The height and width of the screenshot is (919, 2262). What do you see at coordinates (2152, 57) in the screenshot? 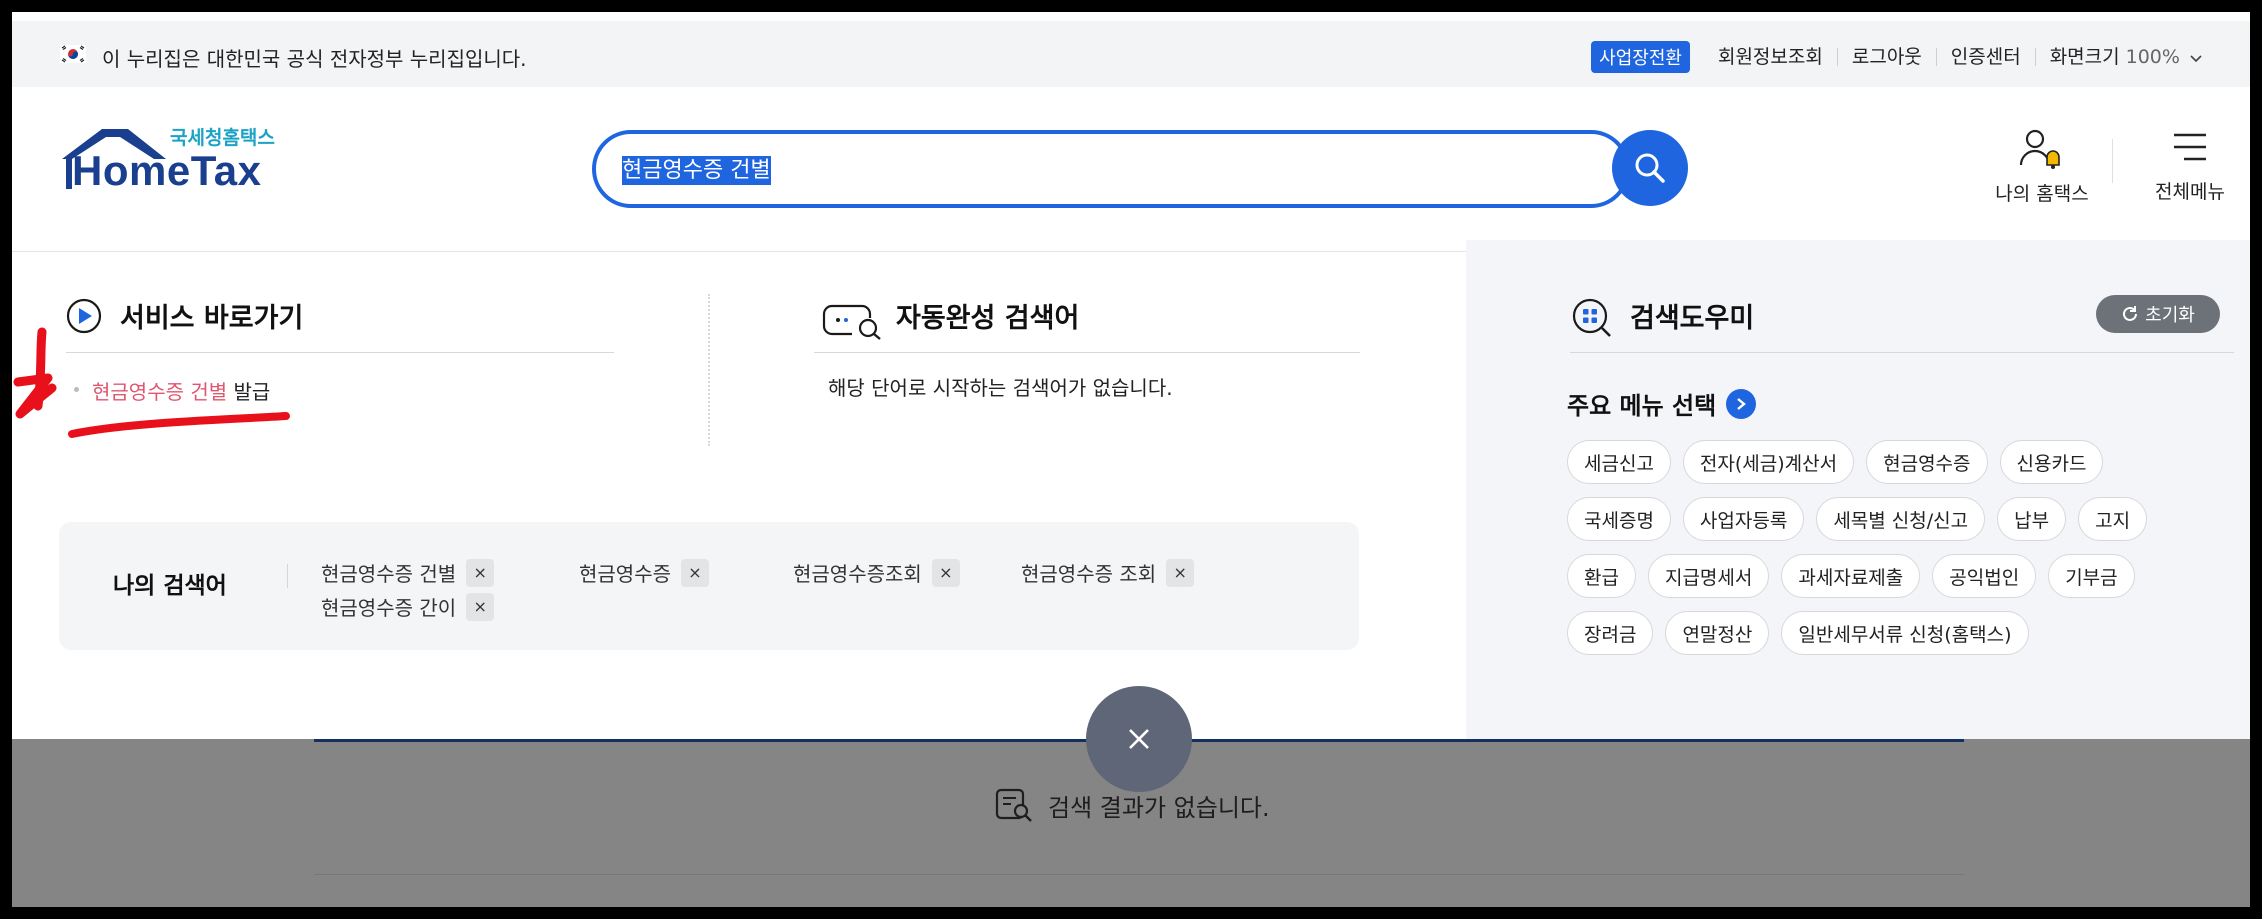
I see `zoom-value: 100%` at bounding box center [2152, 57].